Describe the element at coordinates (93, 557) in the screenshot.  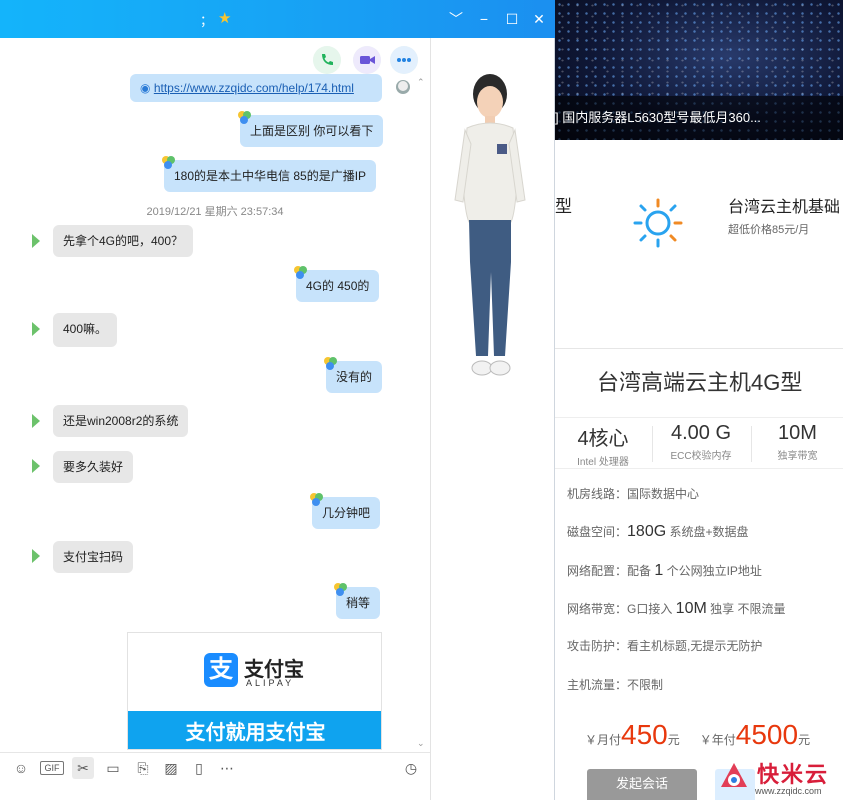
I see `message-bubble: 支付宝扫码` at that location.